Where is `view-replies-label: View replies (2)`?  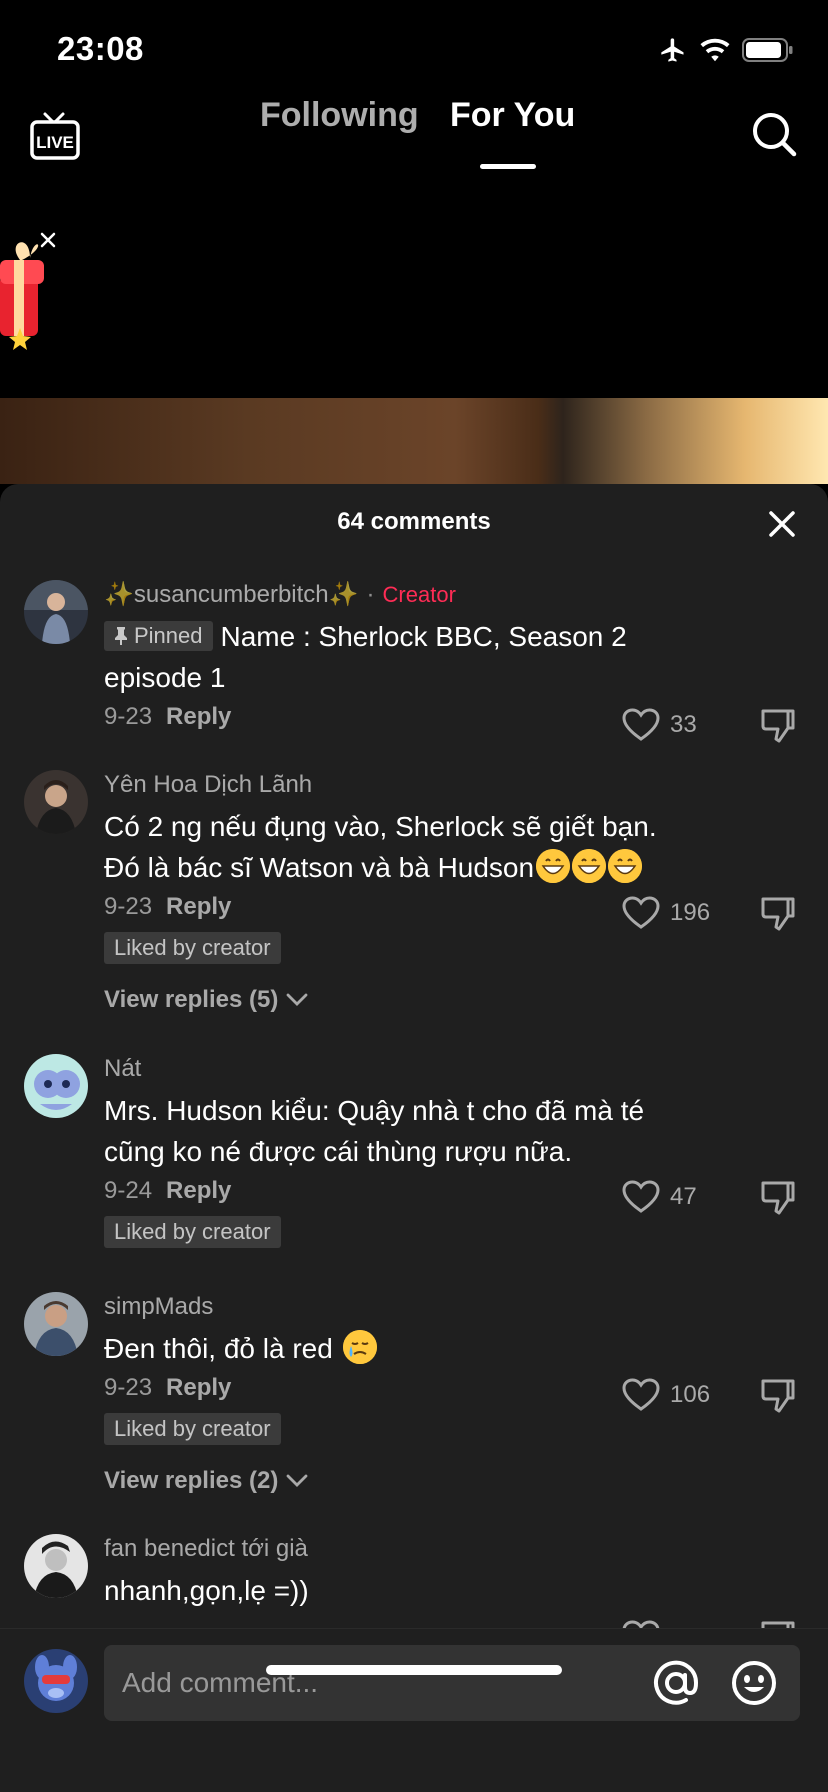
view-replies-label: View replies (2) is located at coordinates (191, 1480).